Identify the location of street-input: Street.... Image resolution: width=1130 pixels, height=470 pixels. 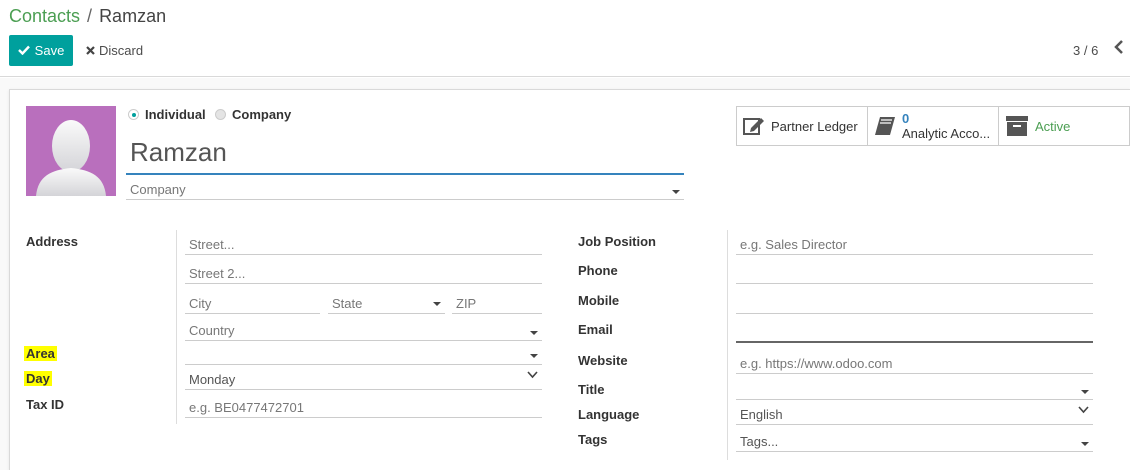
(363, 243).